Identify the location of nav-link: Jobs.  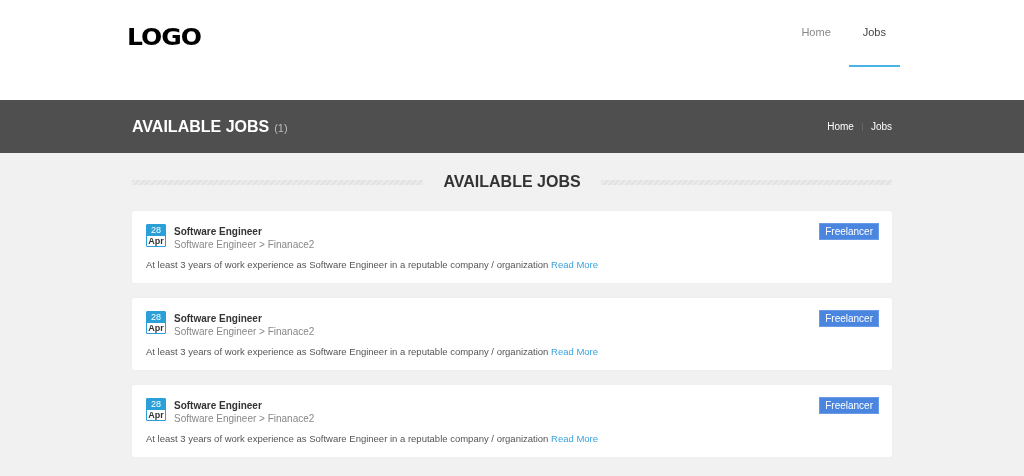
(874, 33).